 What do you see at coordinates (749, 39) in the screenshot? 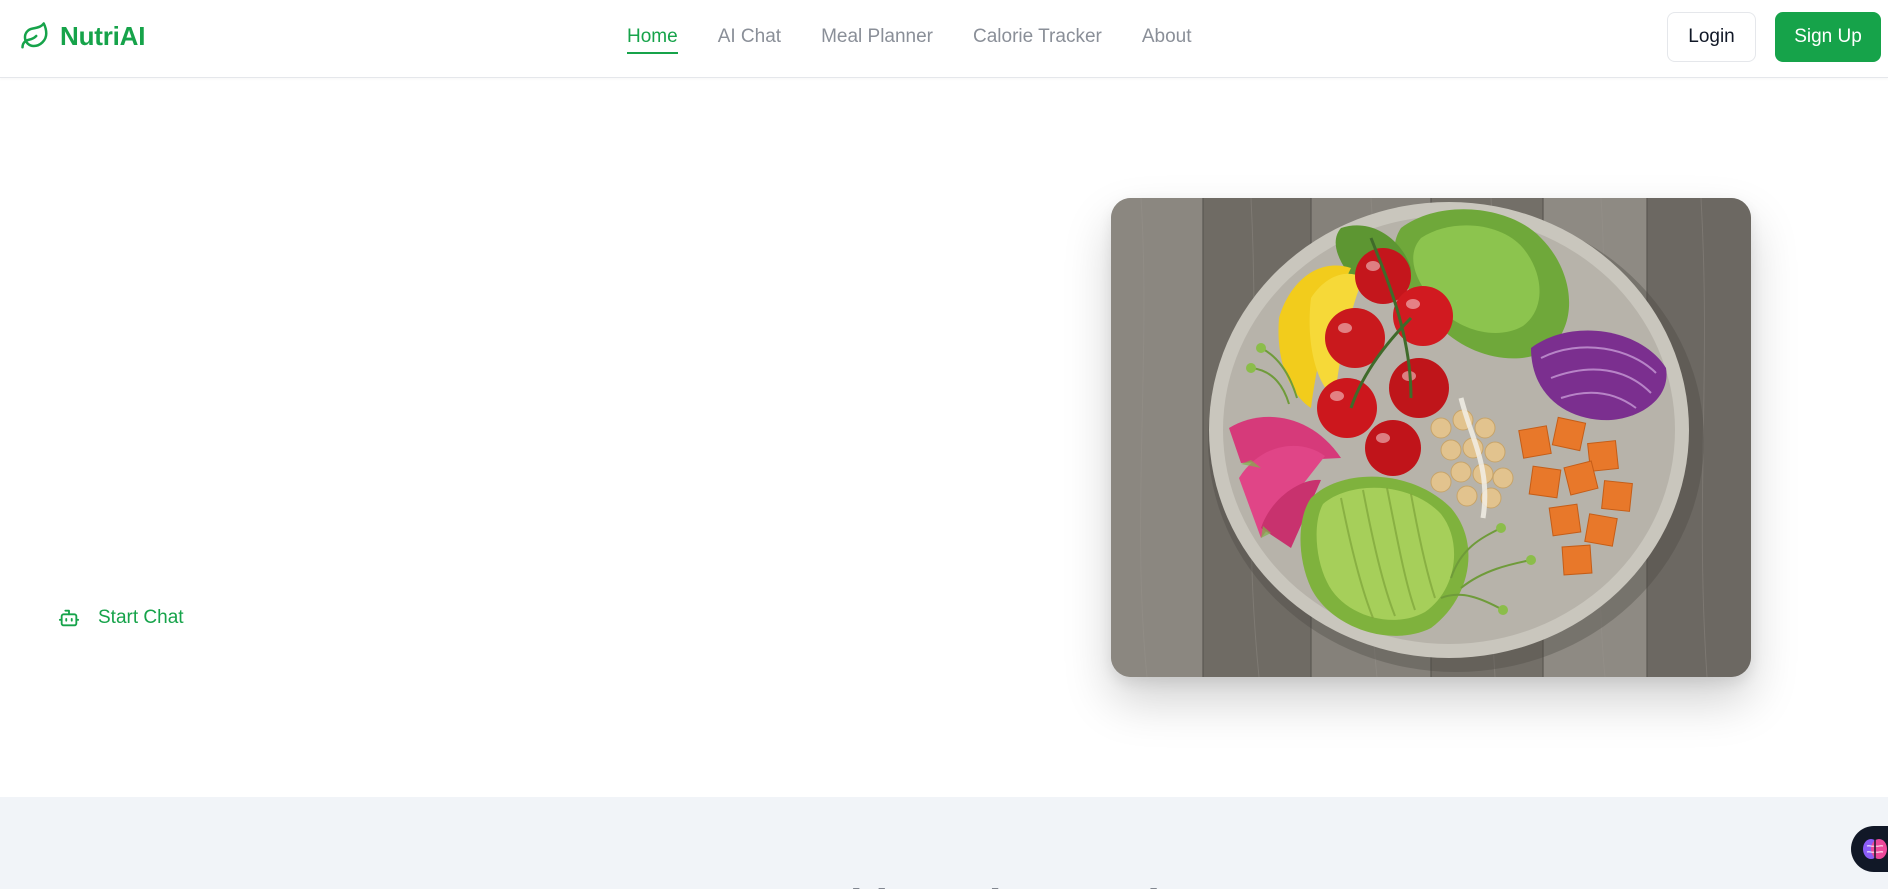
I see `nav-link-ai-chat: AI Chat` at bounding box center [749, 39].